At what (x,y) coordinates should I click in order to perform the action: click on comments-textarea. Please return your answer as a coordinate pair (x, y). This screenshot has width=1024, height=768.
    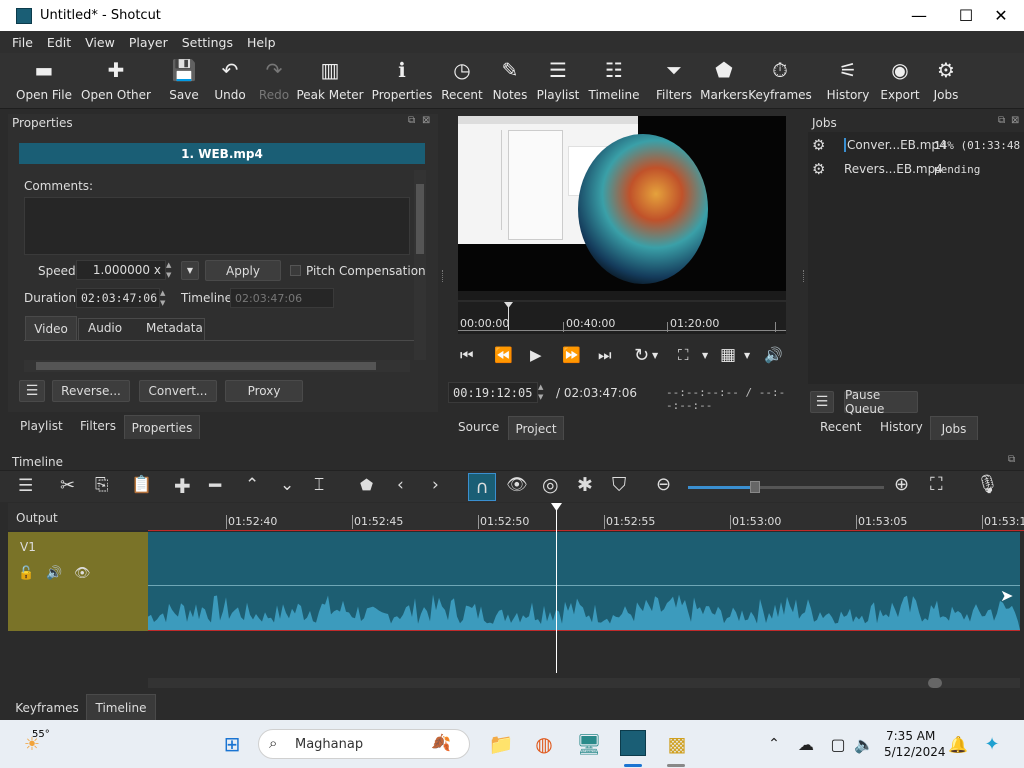
    Looking at the image, I should click on (217, 226).